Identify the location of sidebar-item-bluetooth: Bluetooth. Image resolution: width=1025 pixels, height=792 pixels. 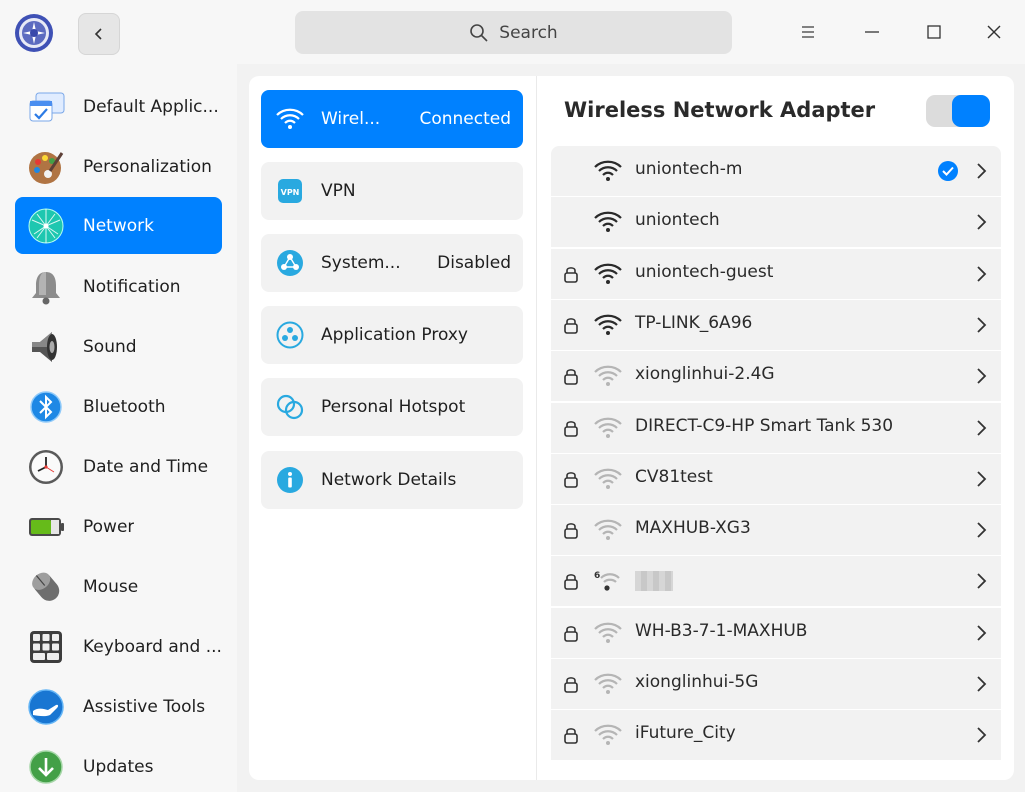
(118, 406).